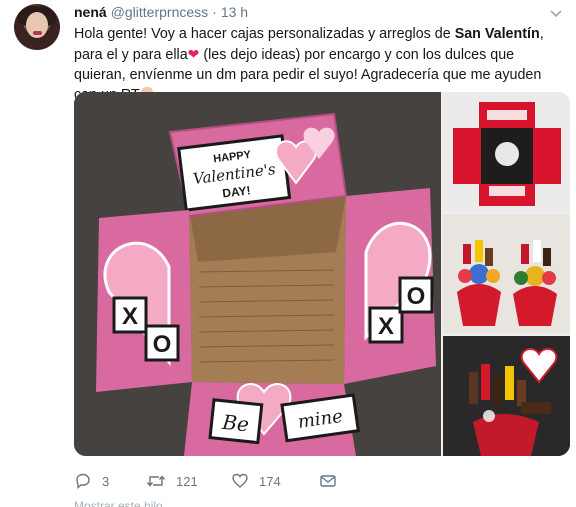 The width and height of the screenshot is (576, 507). I want to click on tweet-text-bold: San Valentín, so click(497, 34).